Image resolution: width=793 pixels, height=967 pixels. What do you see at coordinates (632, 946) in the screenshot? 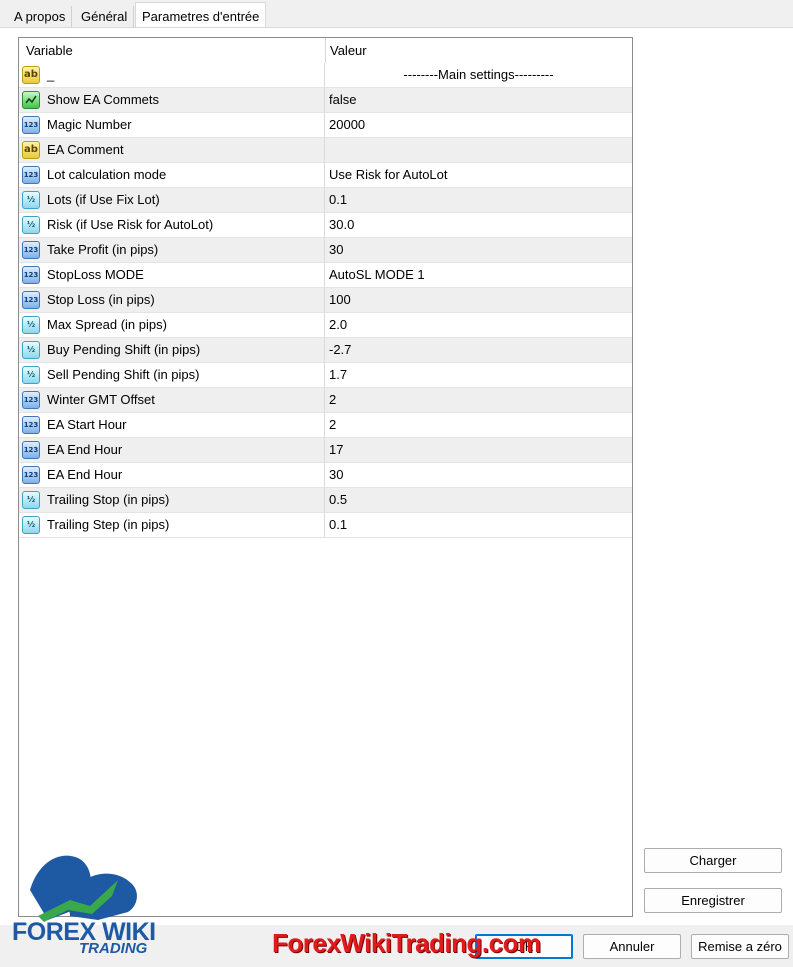
I see `cancel-button: Annuler` at bounding box center [632, 946].